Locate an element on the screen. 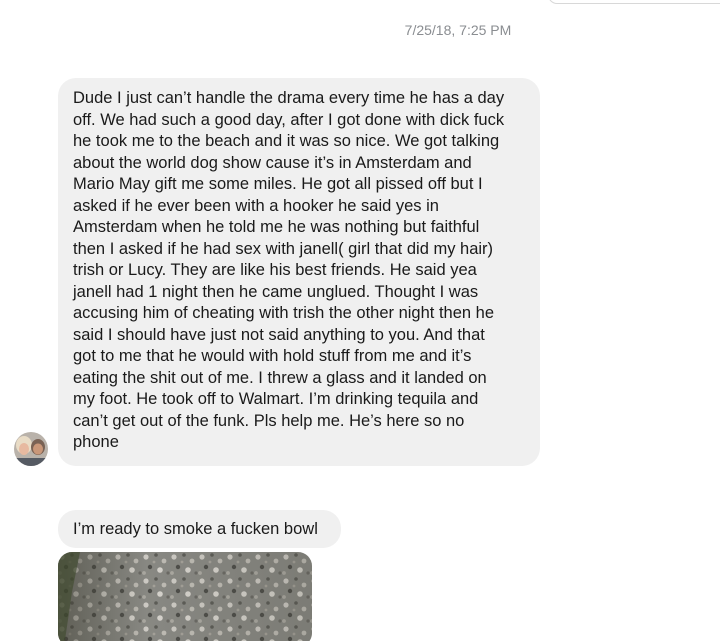 The image size is (720, 641). photo-attachment is located at coordinates (185, 596).